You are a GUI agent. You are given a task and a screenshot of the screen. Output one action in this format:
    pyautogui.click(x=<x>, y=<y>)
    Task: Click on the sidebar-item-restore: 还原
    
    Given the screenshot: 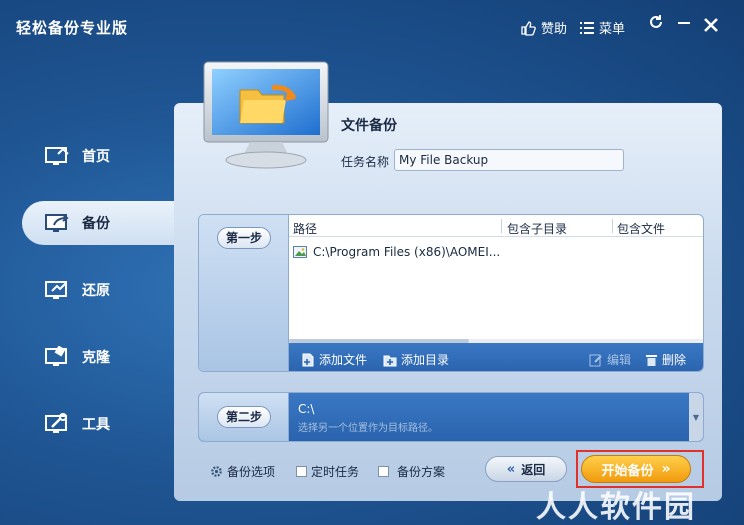 What is the action you would take?
    pyautogui.click(x=102, y=290)
    